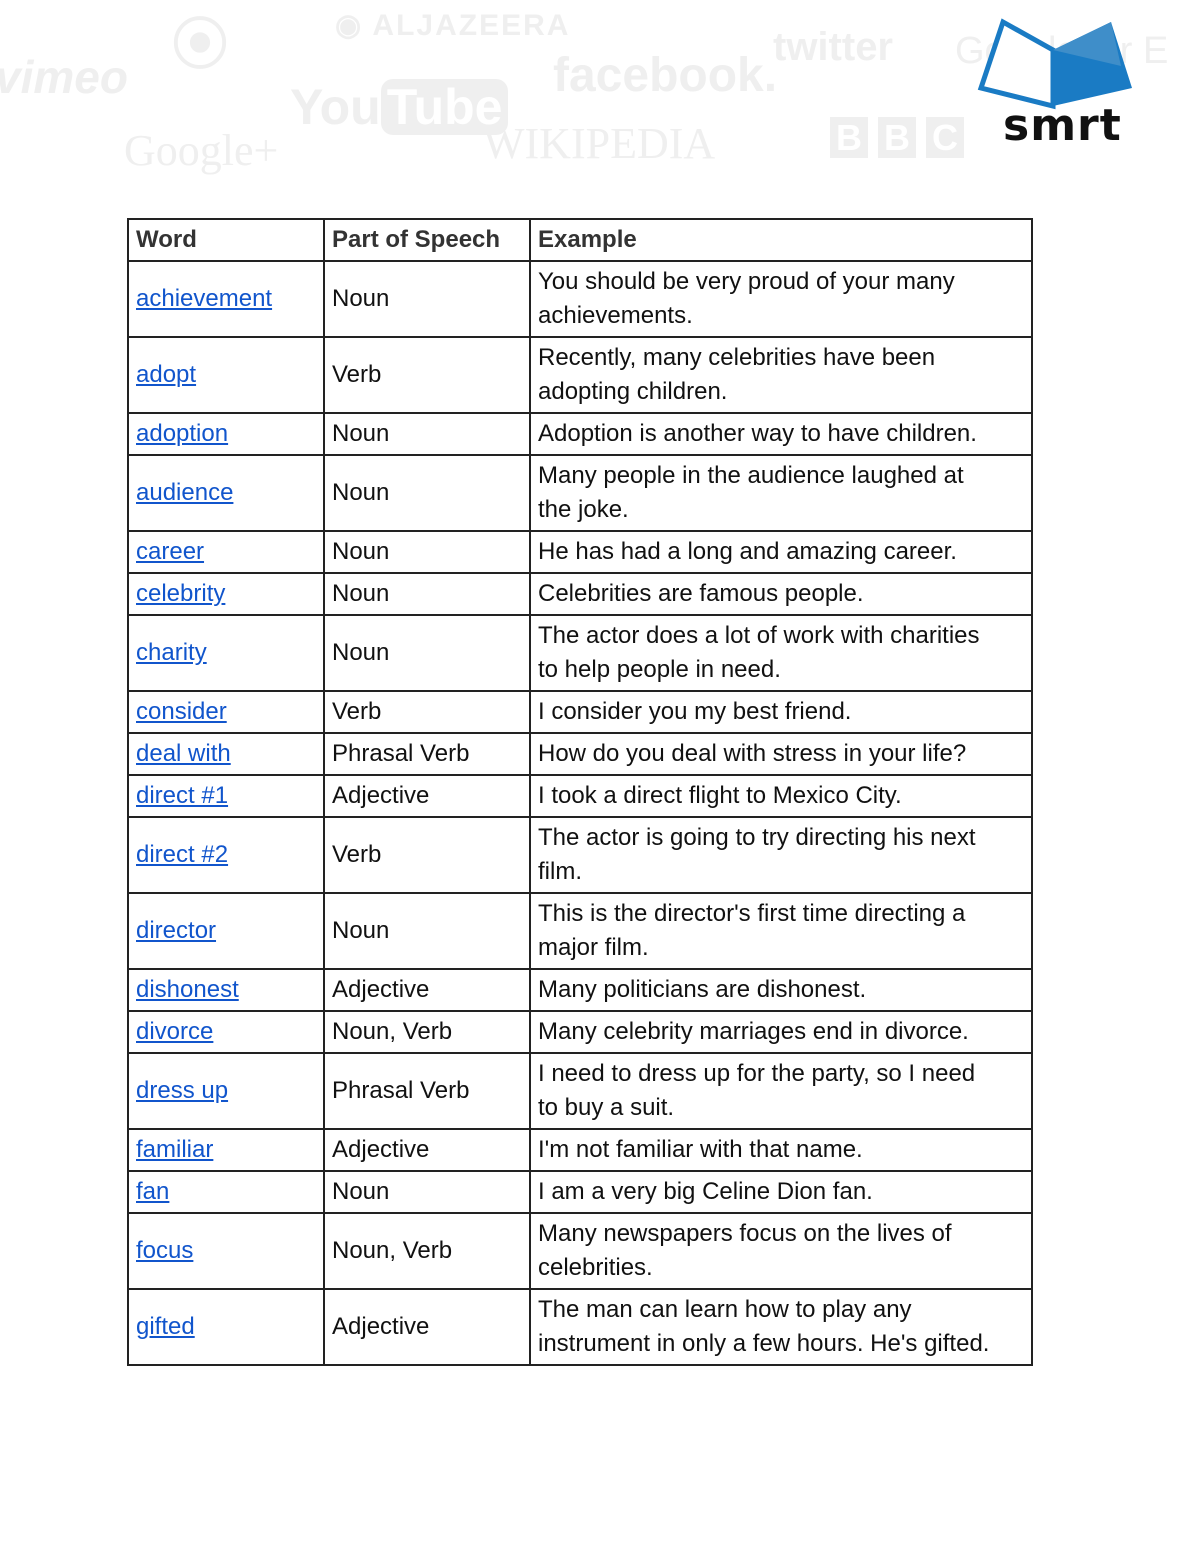 Image resolution: width=1200 pixels, height=1553 pixels. I want to click on word-link: focus, so click(164, 1250).